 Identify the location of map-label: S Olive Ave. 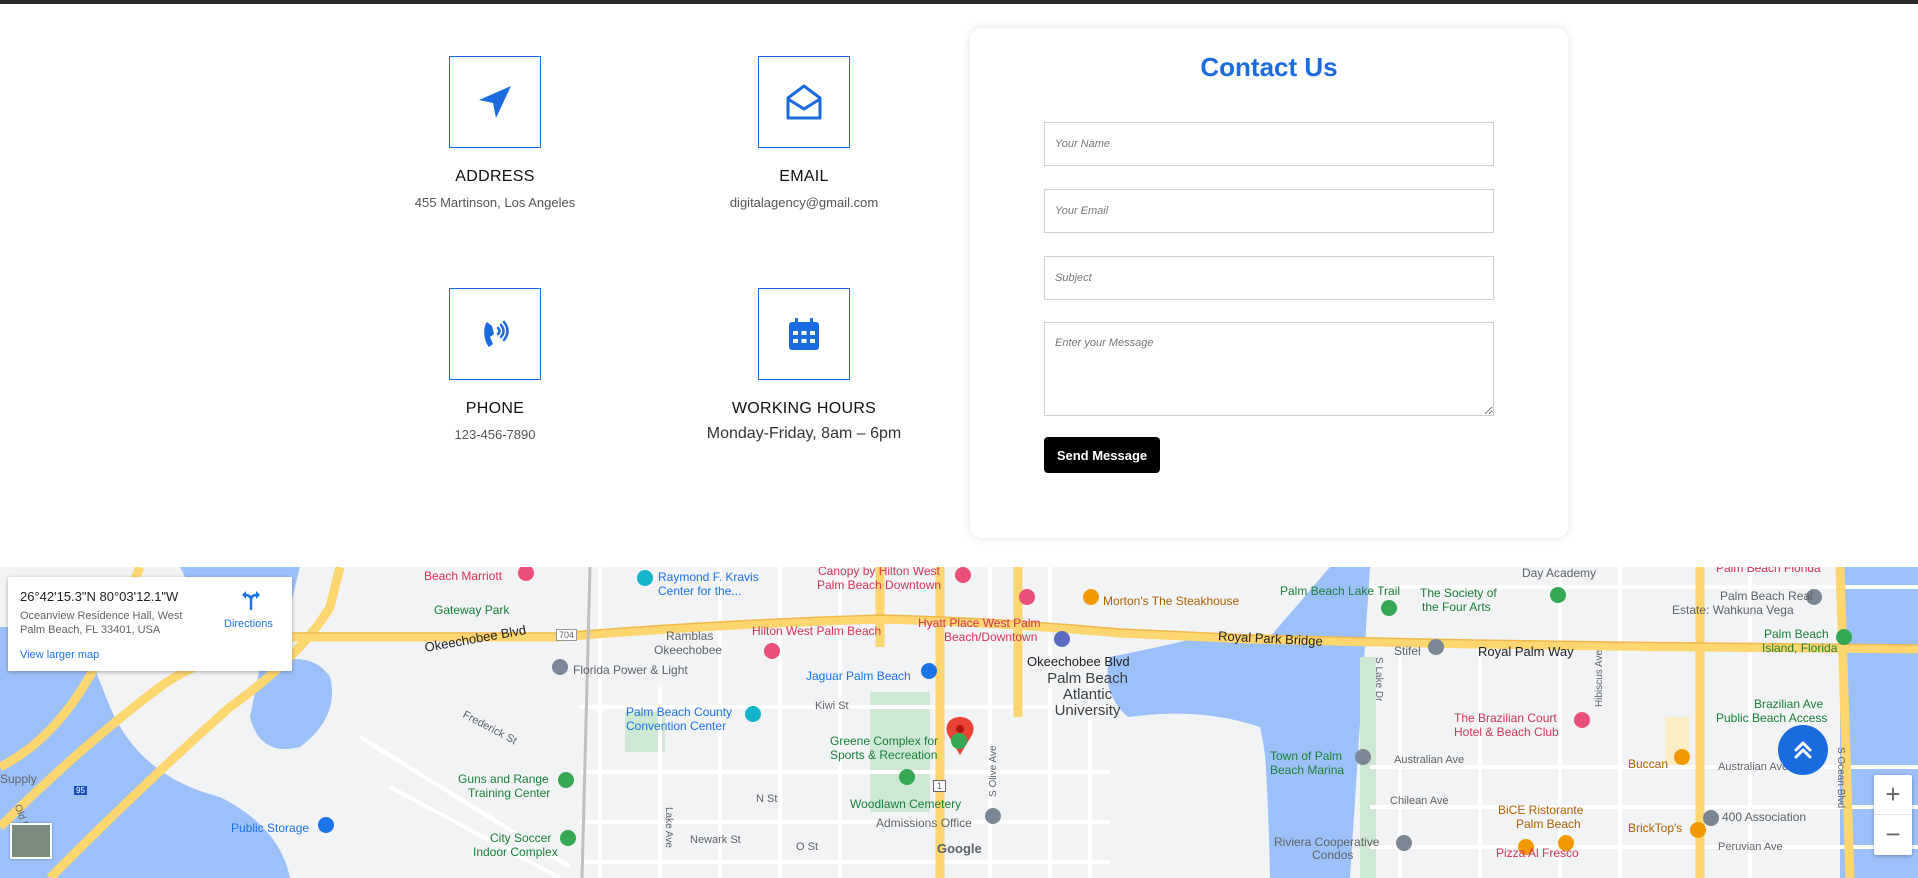
(993, 771).